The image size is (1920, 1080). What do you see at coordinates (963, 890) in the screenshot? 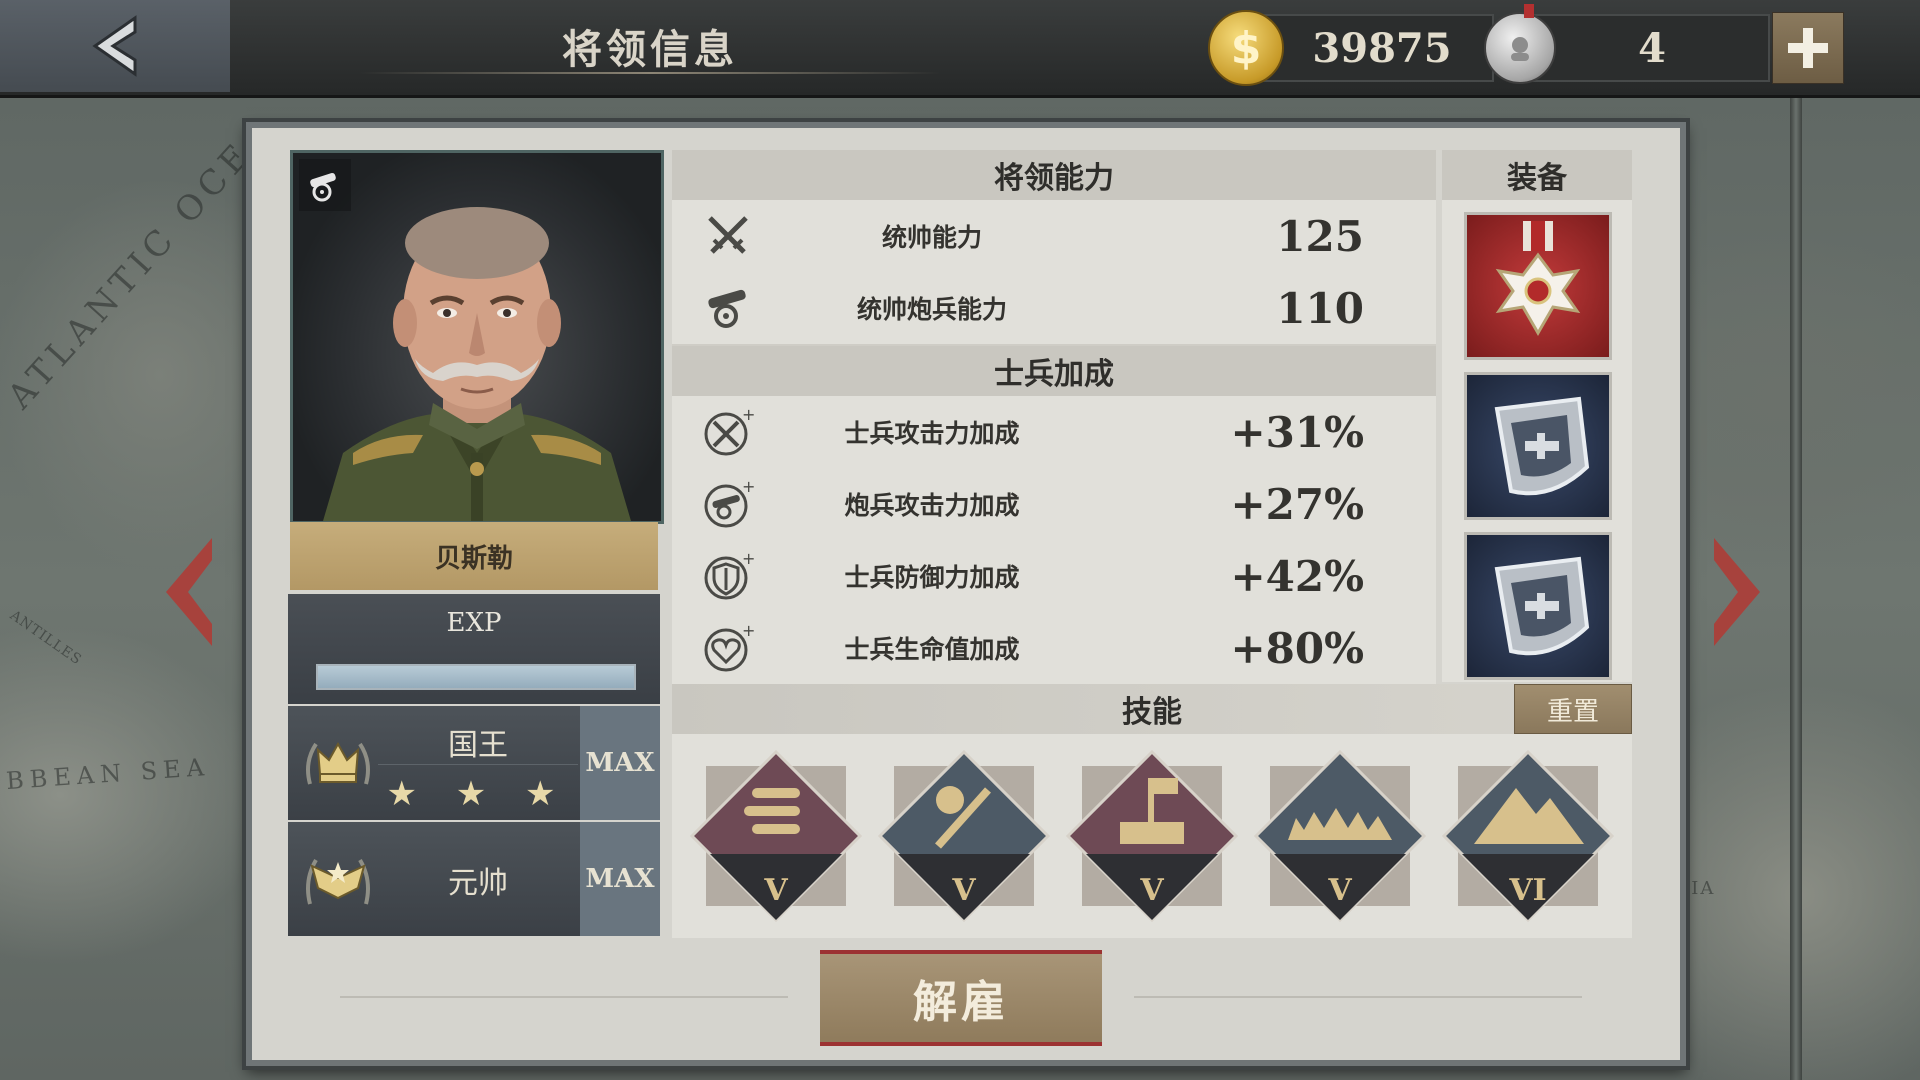
I see `skill-level-2: V` at bounding box center [963, 890].